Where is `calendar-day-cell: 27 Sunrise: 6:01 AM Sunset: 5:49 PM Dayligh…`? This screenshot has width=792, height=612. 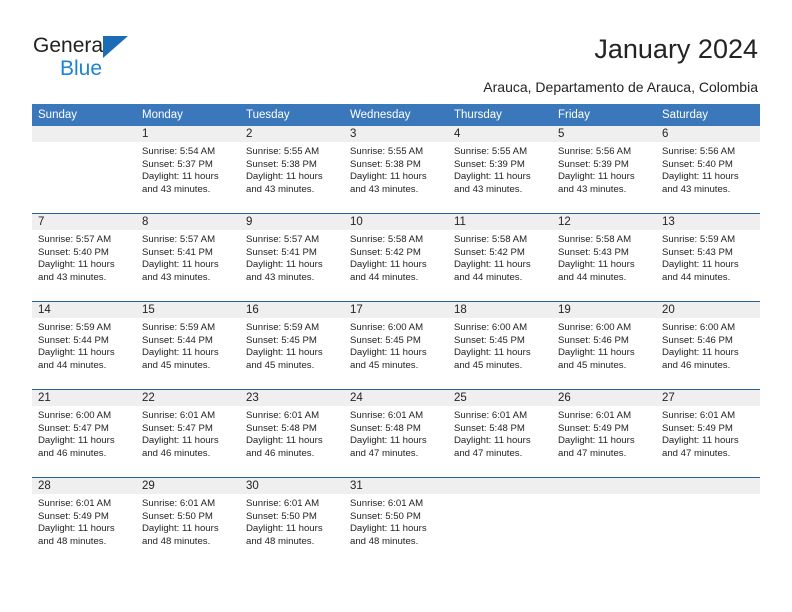
calendar-day-cell: 27 Sunrise: 6:01 AM Sunset: 5:49 PM Dayligh… is located at coordinates (708, 433).